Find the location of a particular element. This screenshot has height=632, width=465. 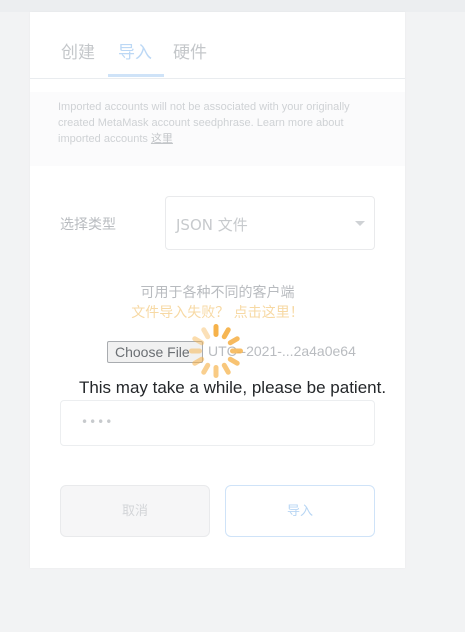

import-failed-link: 文件导入失败？ 点击这里！ is located at coordinates (217, 312).